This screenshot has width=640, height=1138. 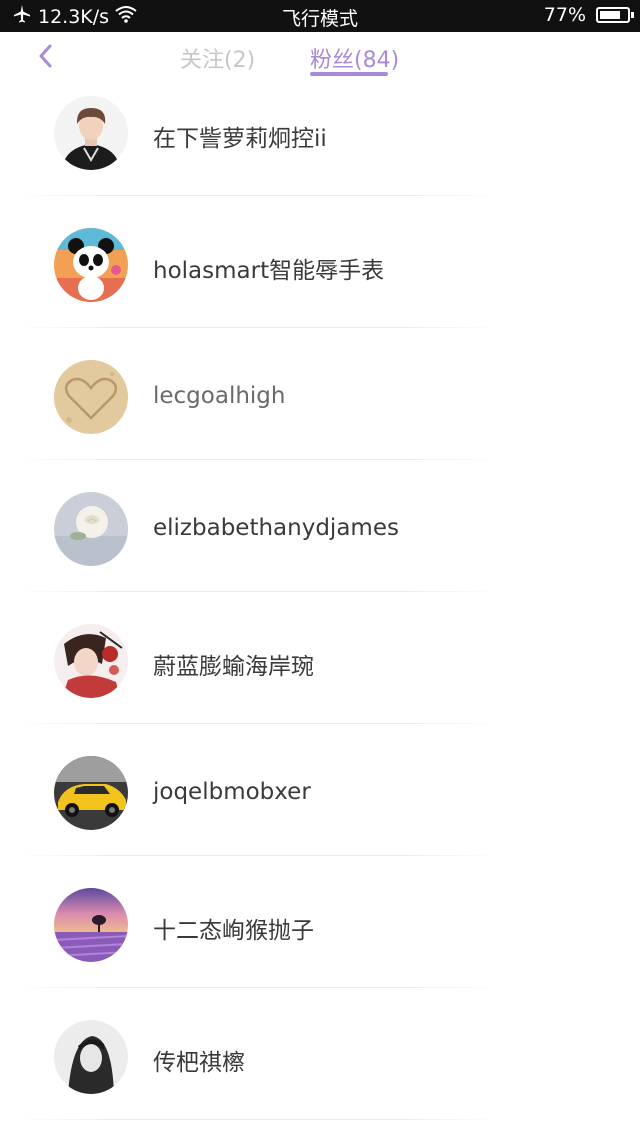 I want to click on avatar-panda, so click(x=91, y=265).